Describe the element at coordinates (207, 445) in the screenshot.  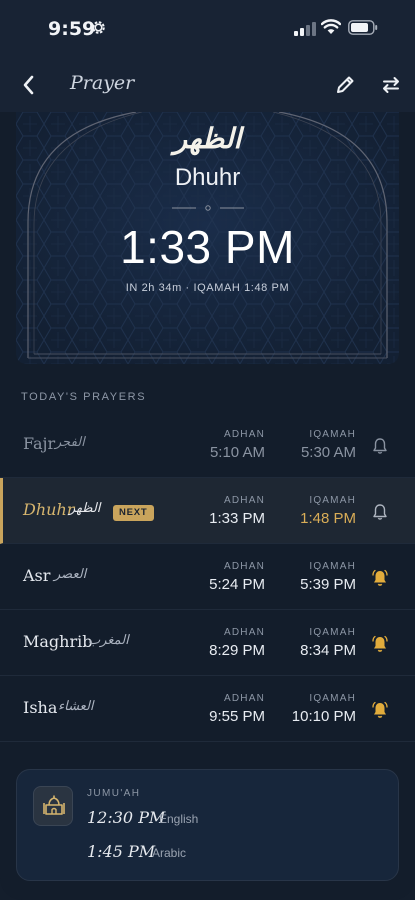
I see `prayer-row-fajr: Fajr الفجر ADHAN IQAMAH 5:10 AM 5:30 AM` at that location.